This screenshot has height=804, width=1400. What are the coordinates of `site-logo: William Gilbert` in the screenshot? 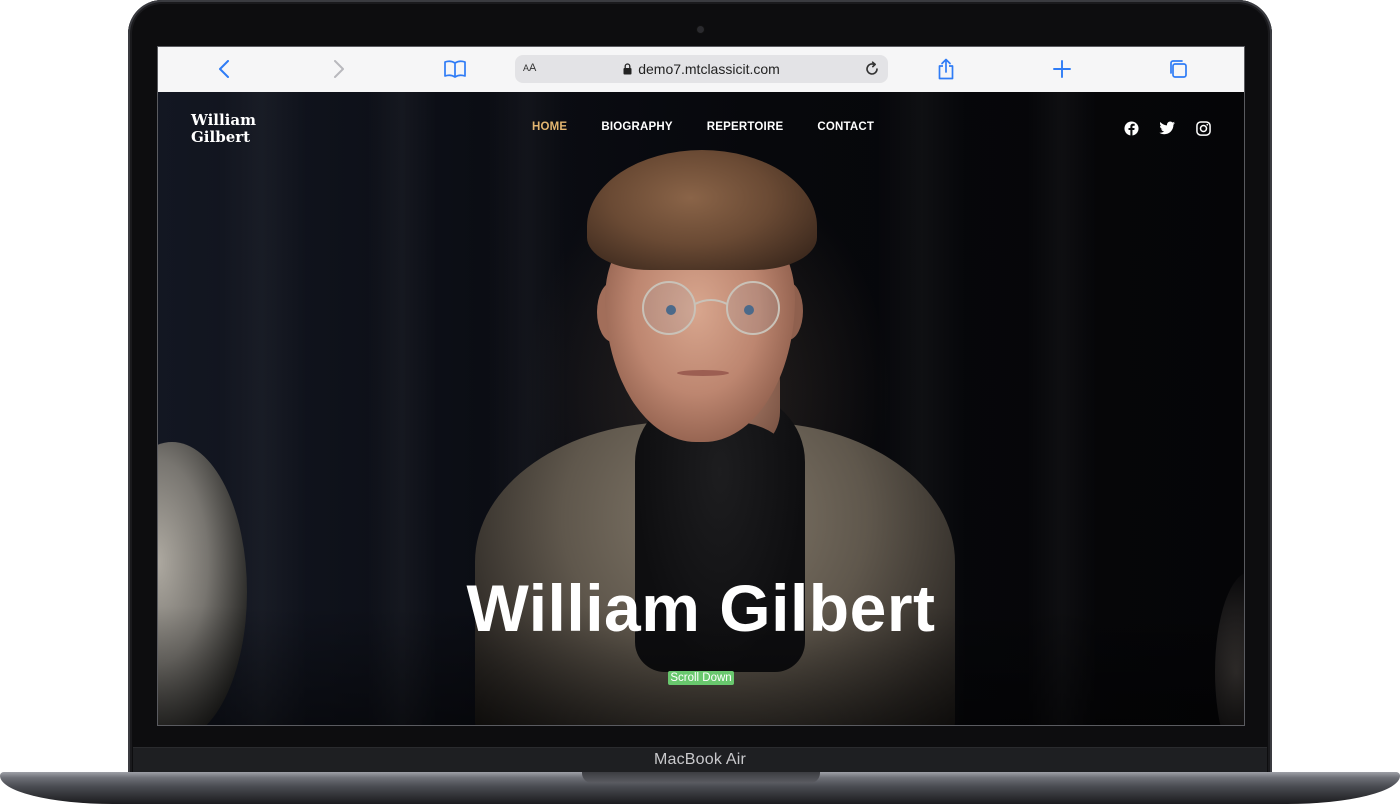 It's located at (223, 129).